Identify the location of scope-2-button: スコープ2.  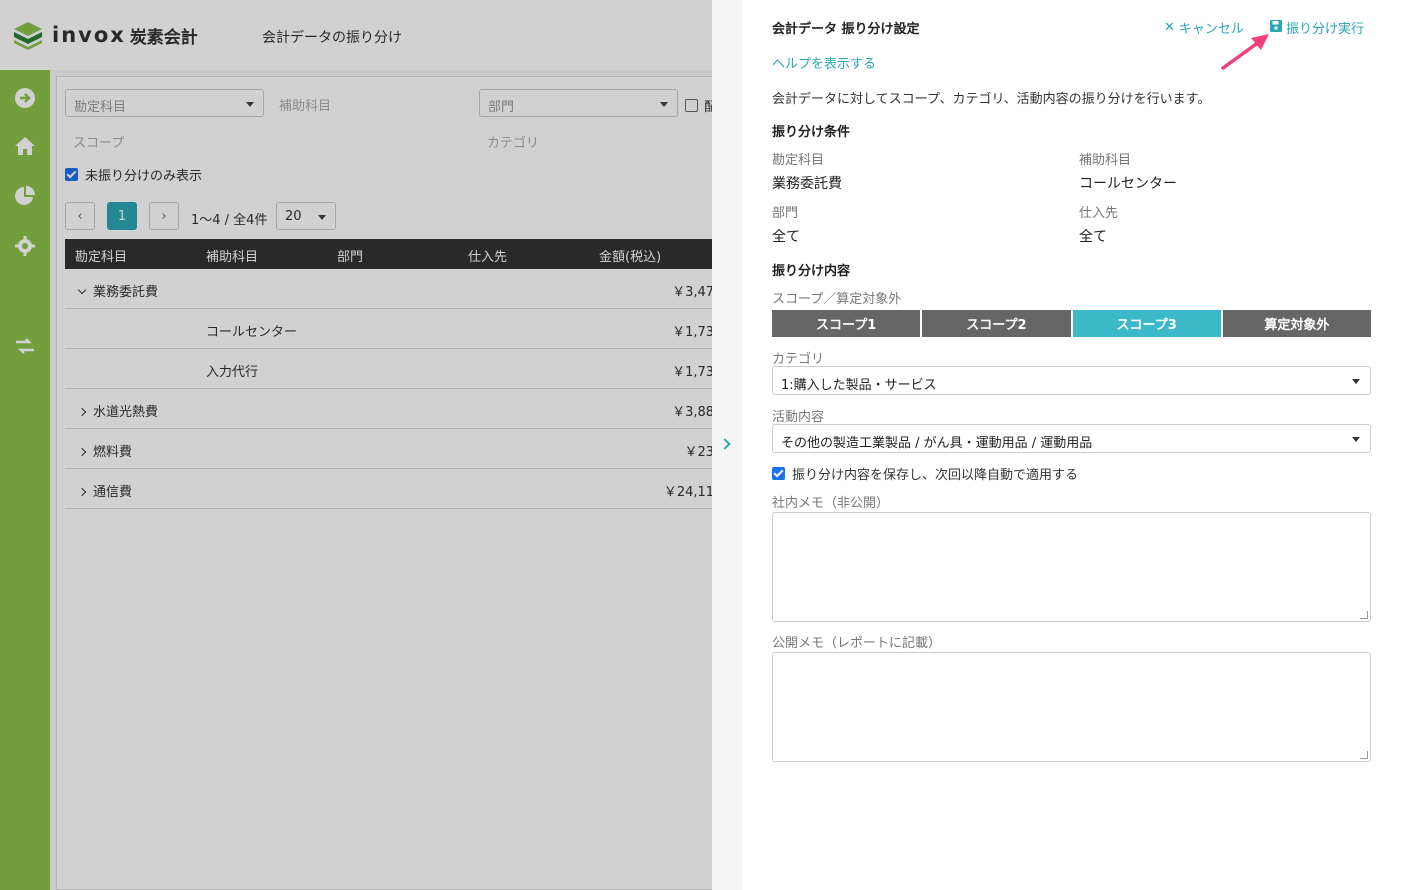
(996, 323).